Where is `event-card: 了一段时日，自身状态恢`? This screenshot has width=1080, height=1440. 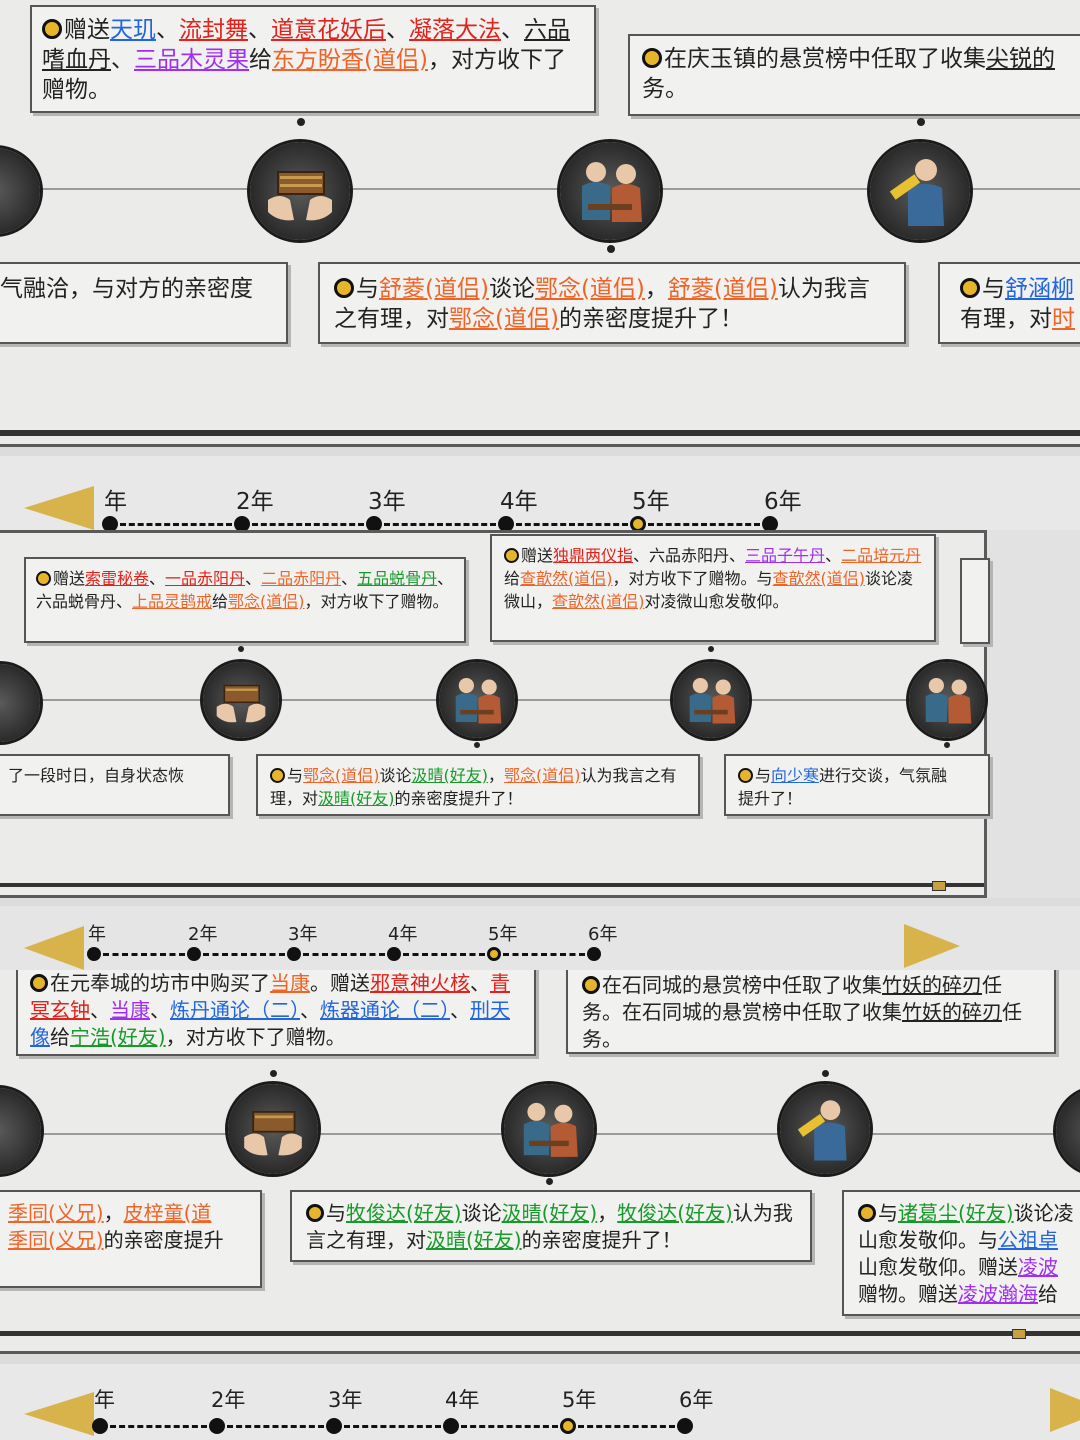 event-card: 了一段时日，自身状态恢 is located at coordinates (115, 785).